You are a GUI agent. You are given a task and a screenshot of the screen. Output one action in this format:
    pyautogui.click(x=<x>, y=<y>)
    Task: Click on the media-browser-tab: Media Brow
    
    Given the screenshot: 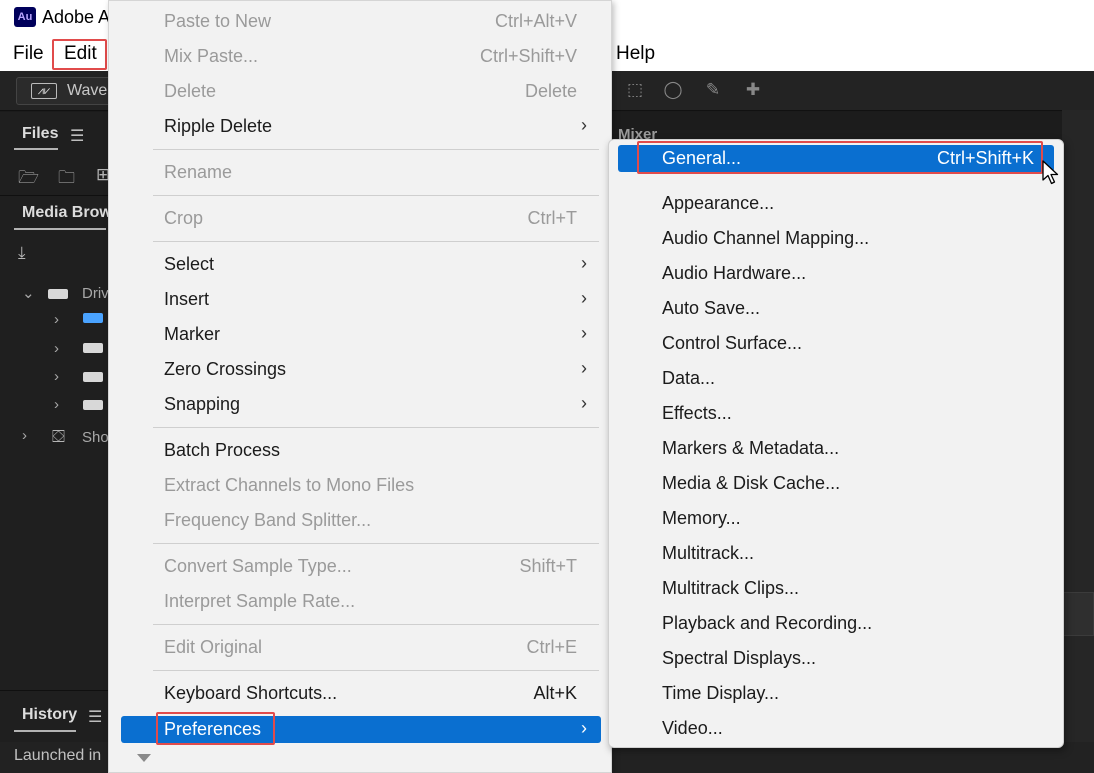 What is the action you would take?
    pyautogui.click(x=67, y=213)
    